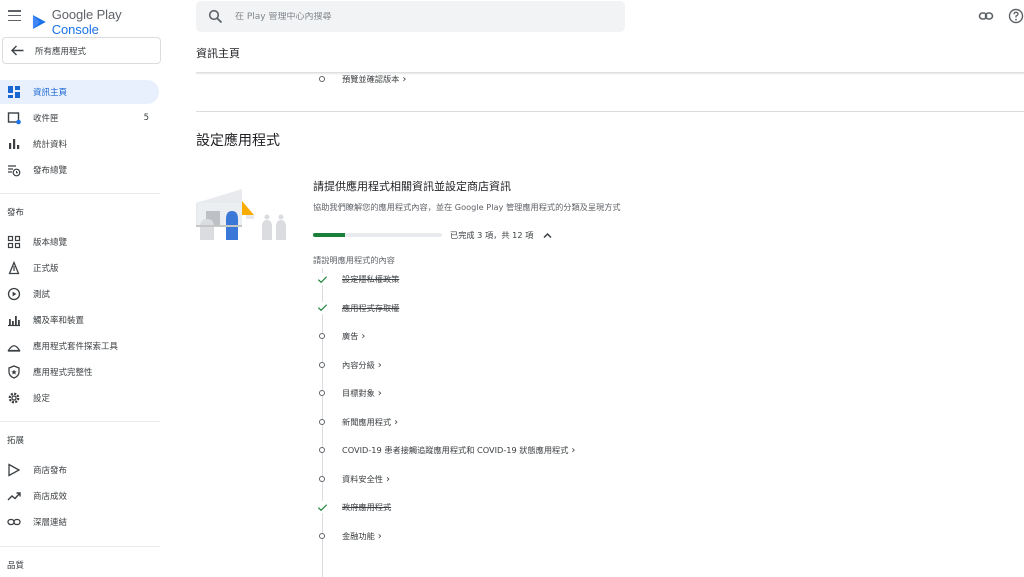  Describe the element at coordinates (50, 93) in the screenshot. I see `sidebar-item-label: 資訊主頁` at that location.